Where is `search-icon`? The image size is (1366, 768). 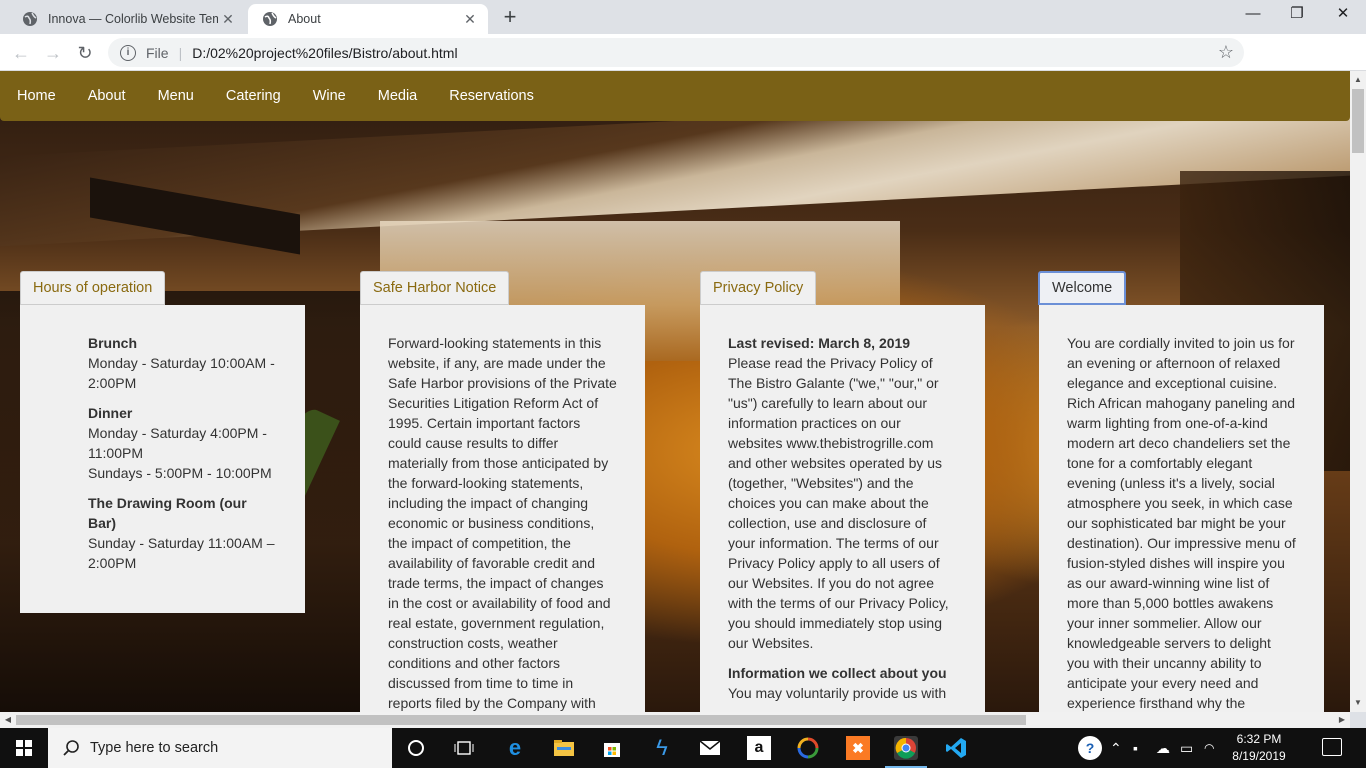
search-icon is located at coordinates (71, 748).